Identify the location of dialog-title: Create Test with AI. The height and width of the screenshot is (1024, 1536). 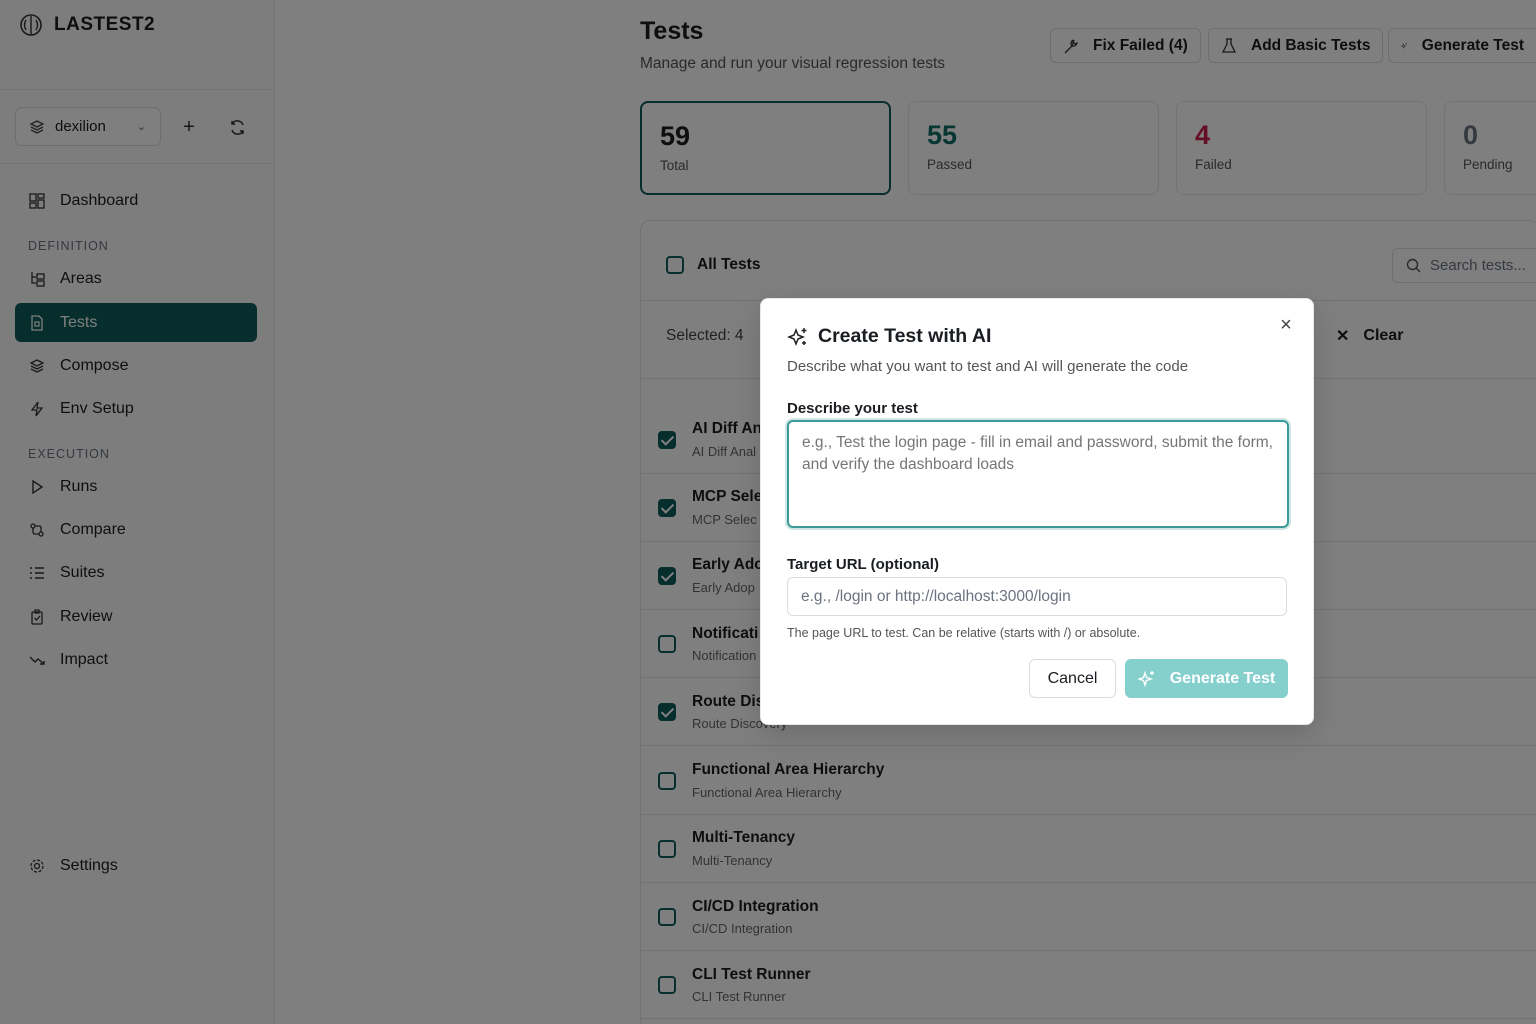
(889, 336).